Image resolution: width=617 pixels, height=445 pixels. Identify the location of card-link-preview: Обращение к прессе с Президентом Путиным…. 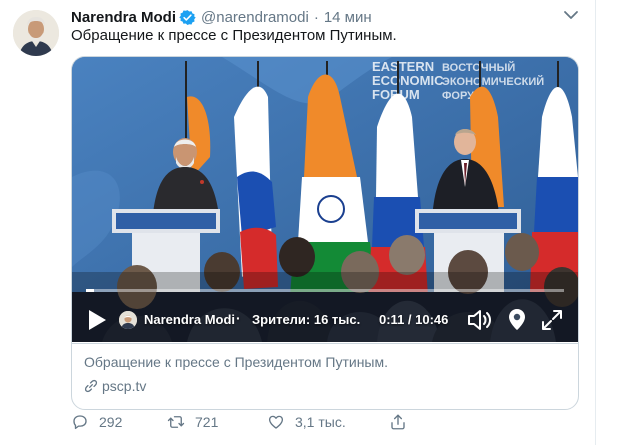
(325, 376).